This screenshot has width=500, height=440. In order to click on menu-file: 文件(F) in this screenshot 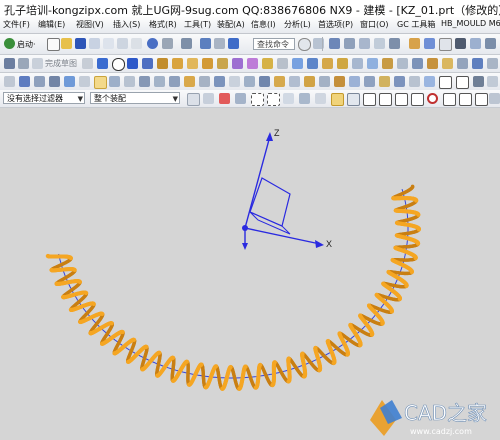, I will do `click(16, 24)`.